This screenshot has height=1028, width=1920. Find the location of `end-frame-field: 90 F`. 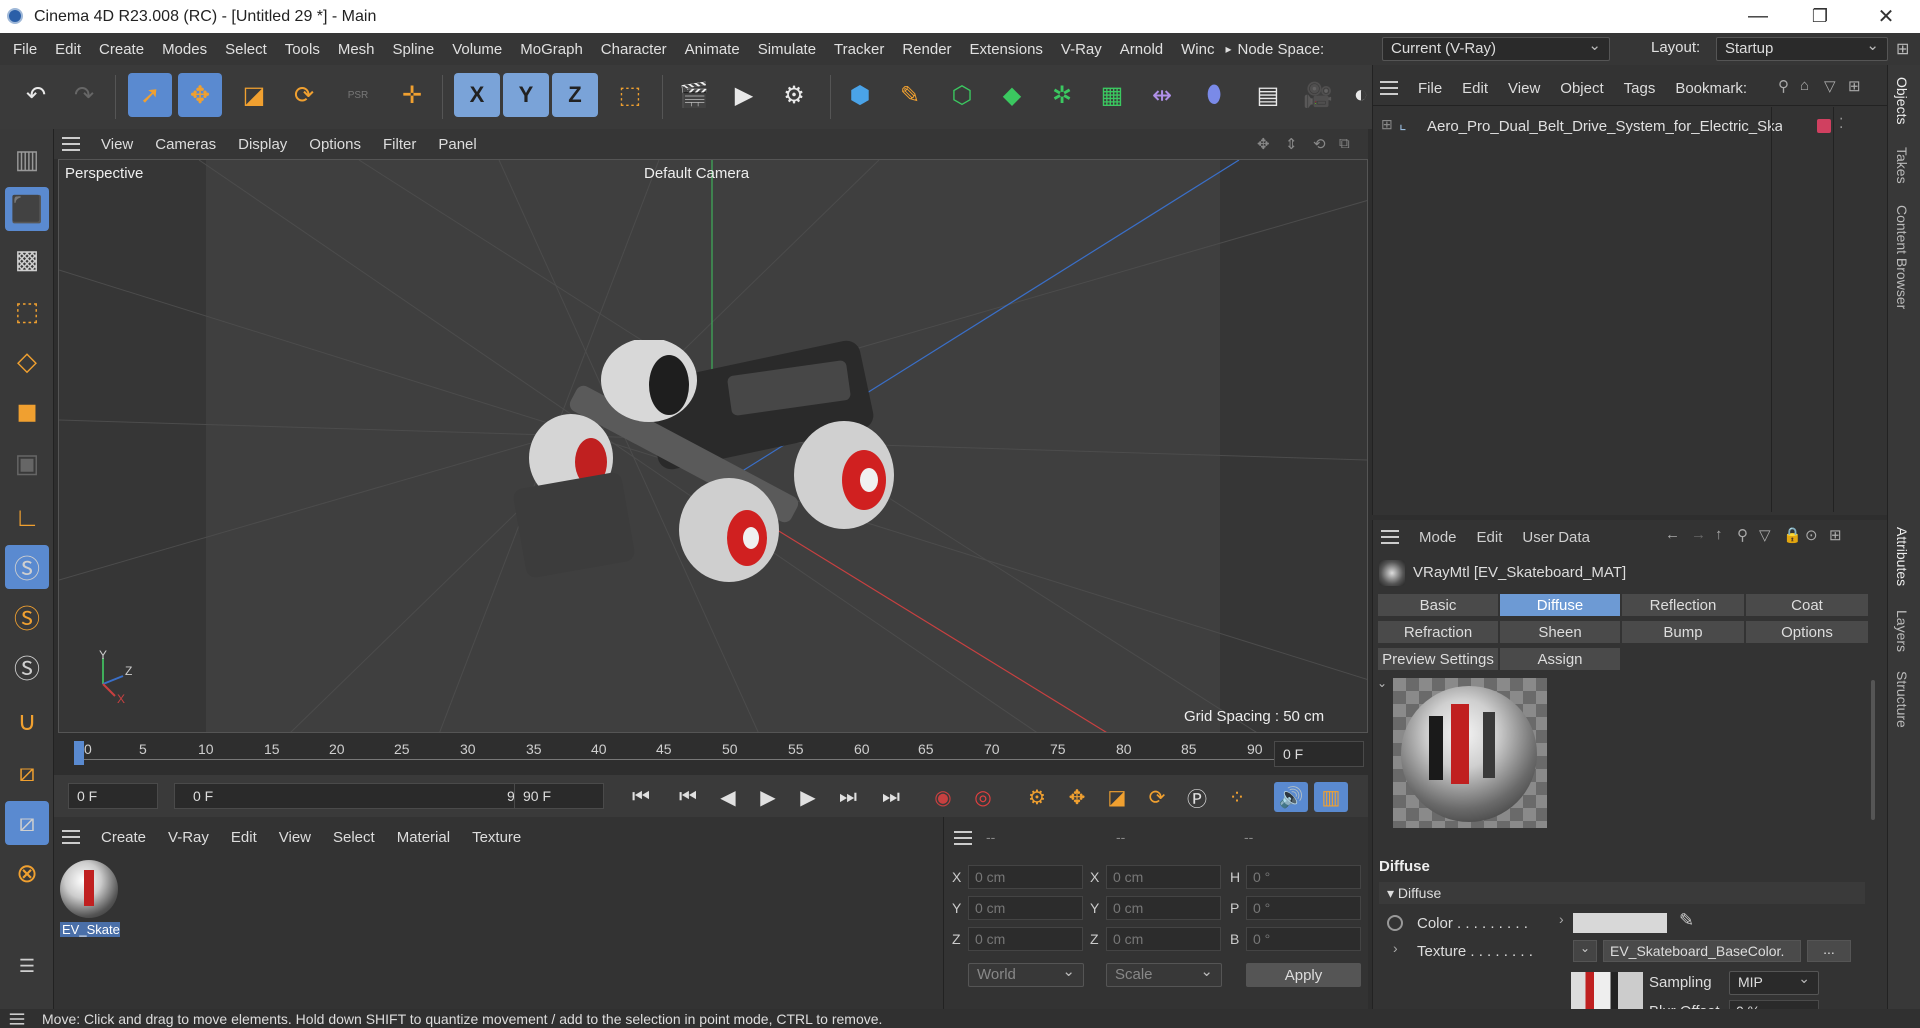

end-frame-field: 90 F is located at coordinates (559, 796).